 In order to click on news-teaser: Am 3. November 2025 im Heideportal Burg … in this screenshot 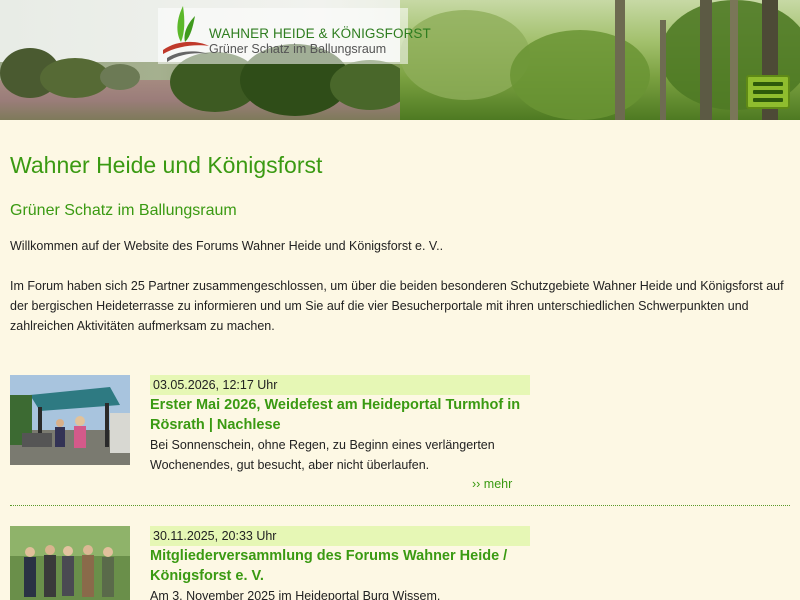, I will do `click(295, 594)`.